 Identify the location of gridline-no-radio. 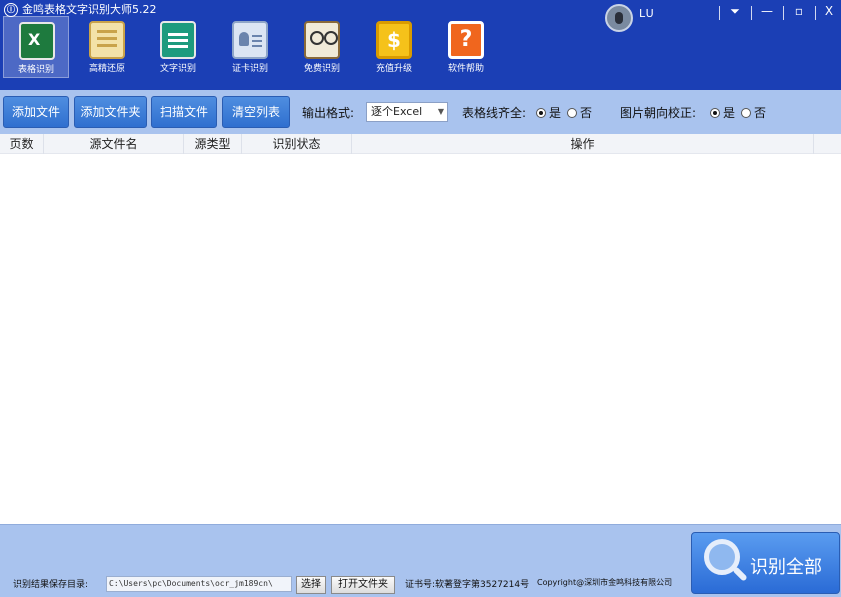
(572, 113).